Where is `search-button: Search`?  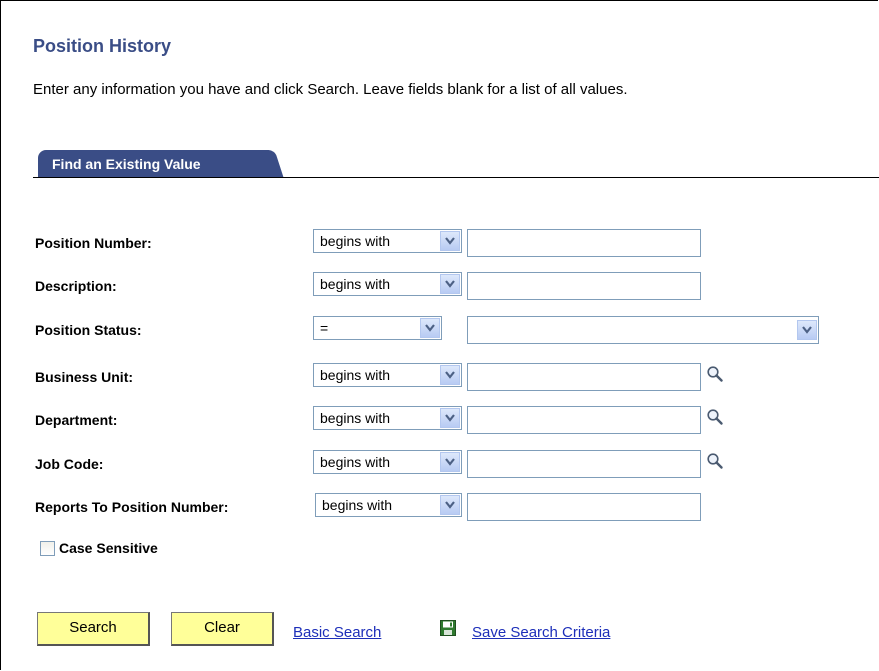
search-button: Search is located at coordinates (93, 629).